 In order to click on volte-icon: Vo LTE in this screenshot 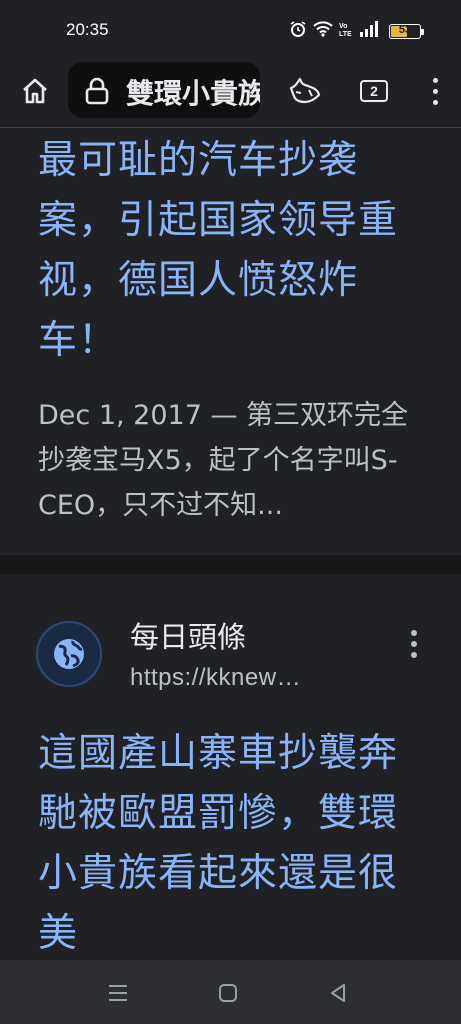, I will do `click(346, 31)`.